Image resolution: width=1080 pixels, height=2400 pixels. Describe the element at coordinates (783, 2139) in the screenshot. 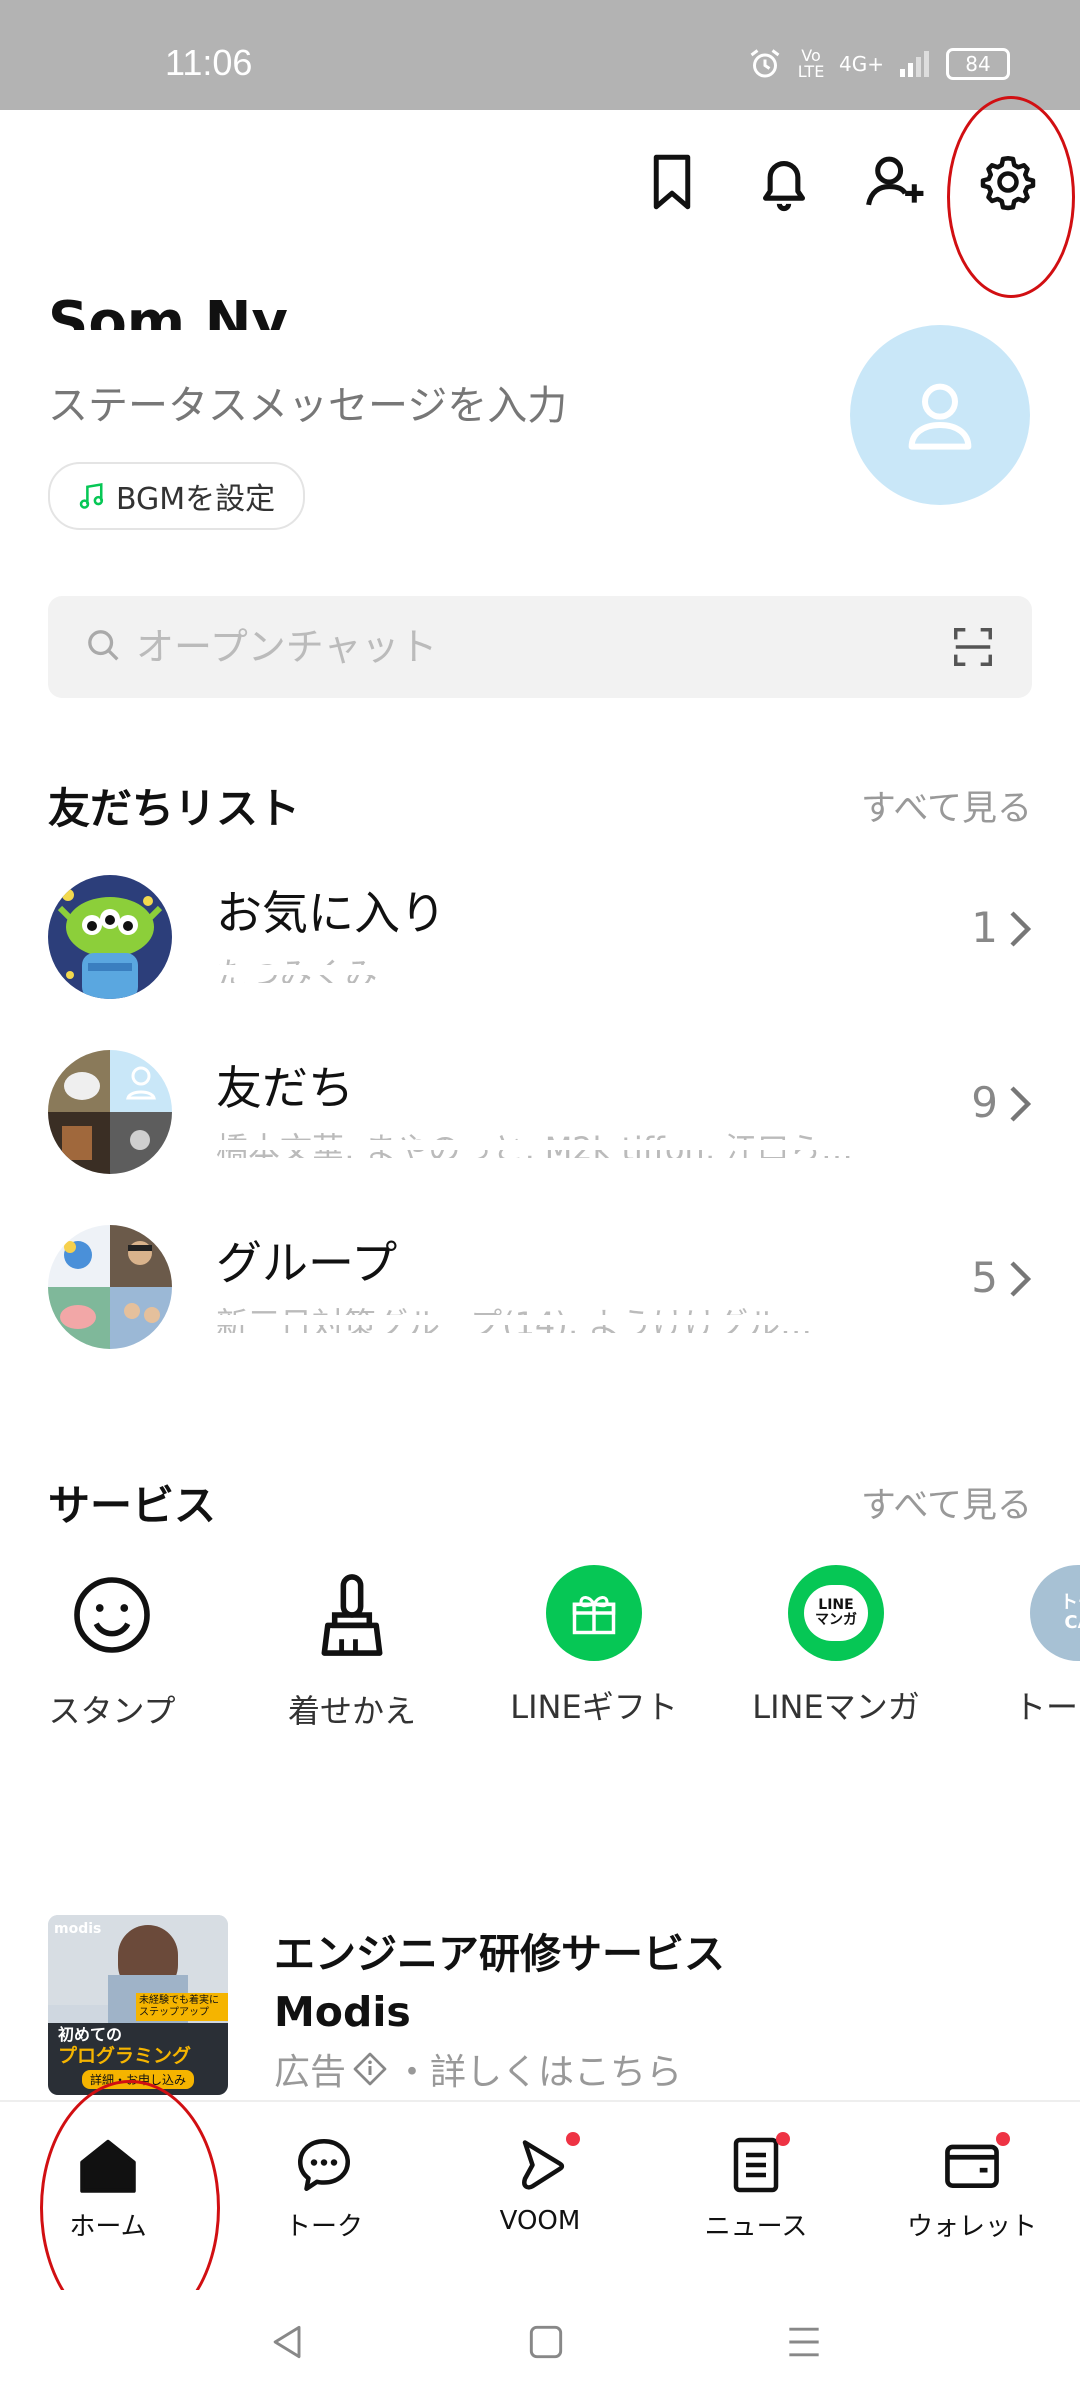

I see `news-badge` at that location.